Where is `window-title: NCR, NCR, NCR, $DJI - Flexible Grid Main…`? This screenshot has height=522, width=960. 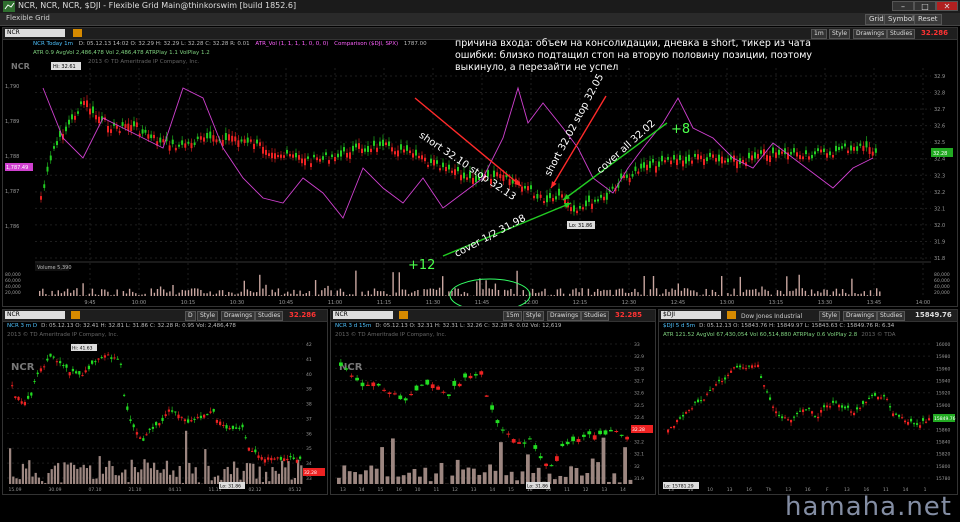
window-title: NCR, NCR, NCR, $DJI - Flexible Grid Main… is located at coordinates (157, 5).